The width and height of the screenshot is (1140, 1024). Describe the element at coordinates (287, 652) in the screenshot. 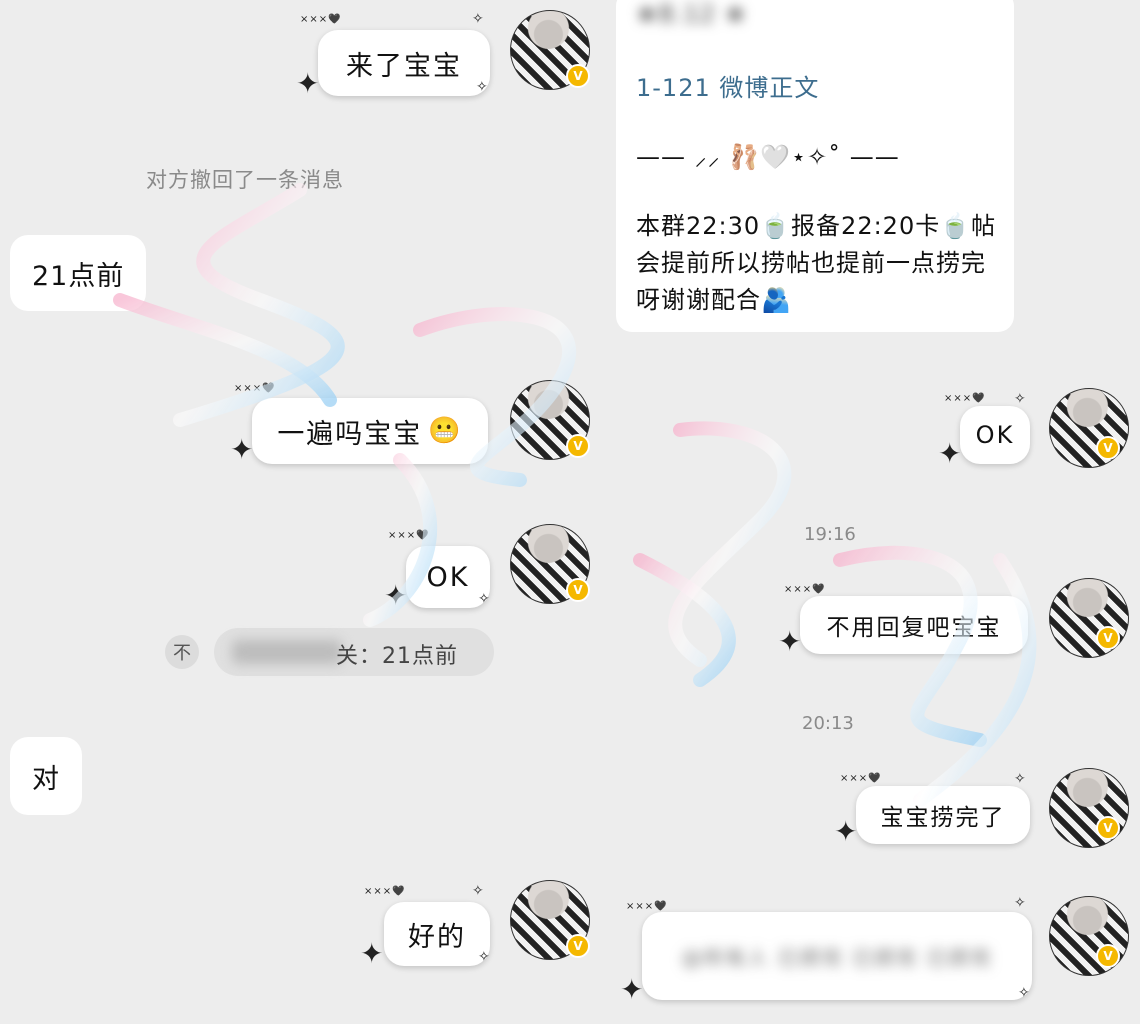

I see `quote-blurred-name` at that location.